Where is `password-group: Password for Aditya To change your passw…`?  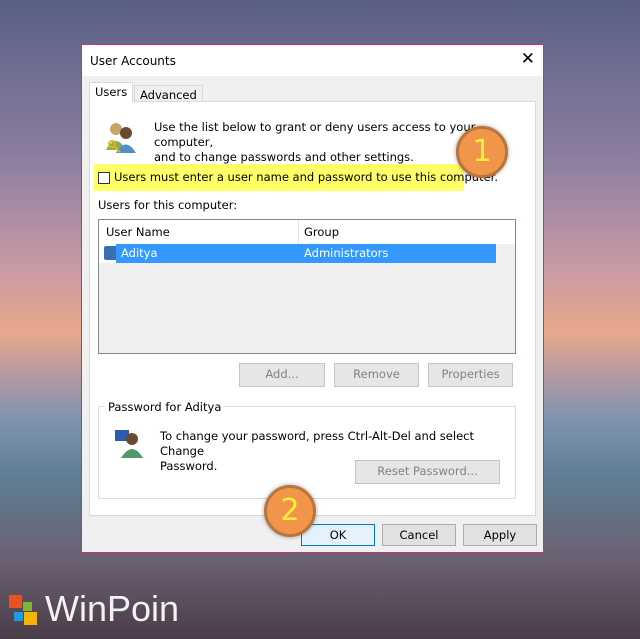 password-group: Password for Aditya To change your passw… is located at coordinates (307, 449).